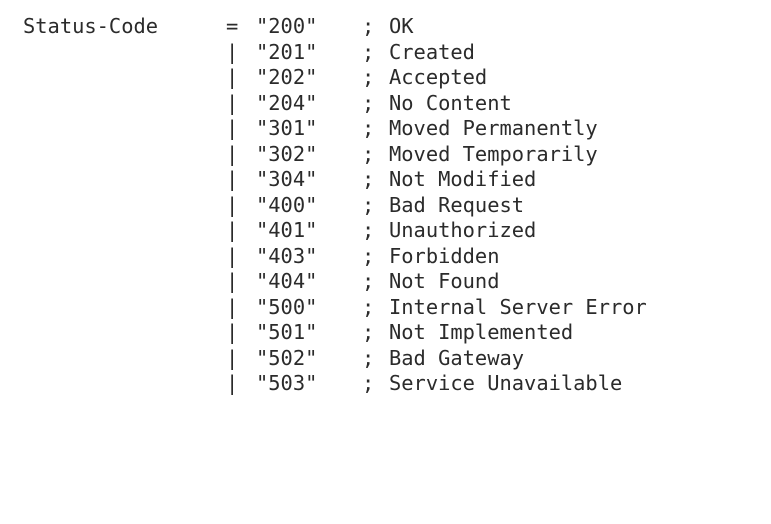  I want to click on grammar-row: | "201" ; Created, so click(237, 53).